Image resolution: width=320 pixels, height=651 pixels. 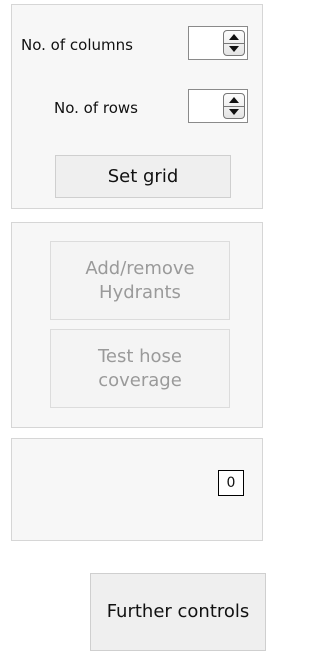 I want to click on rows-decrement-button, so click(x=234, y=112).